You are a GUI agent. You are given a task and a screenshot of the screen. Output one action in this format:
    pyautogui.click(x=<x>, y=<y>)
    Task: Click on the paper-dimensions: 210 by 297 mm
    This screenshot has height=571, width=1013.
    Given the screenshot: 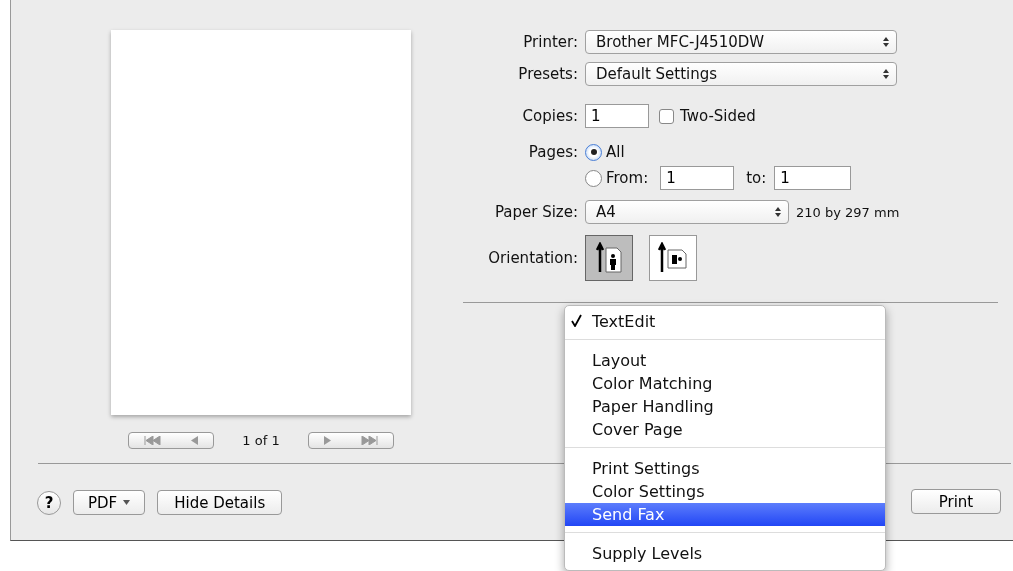 What is the action you would take?
    pyautogui.click(x=848, y=212)
    